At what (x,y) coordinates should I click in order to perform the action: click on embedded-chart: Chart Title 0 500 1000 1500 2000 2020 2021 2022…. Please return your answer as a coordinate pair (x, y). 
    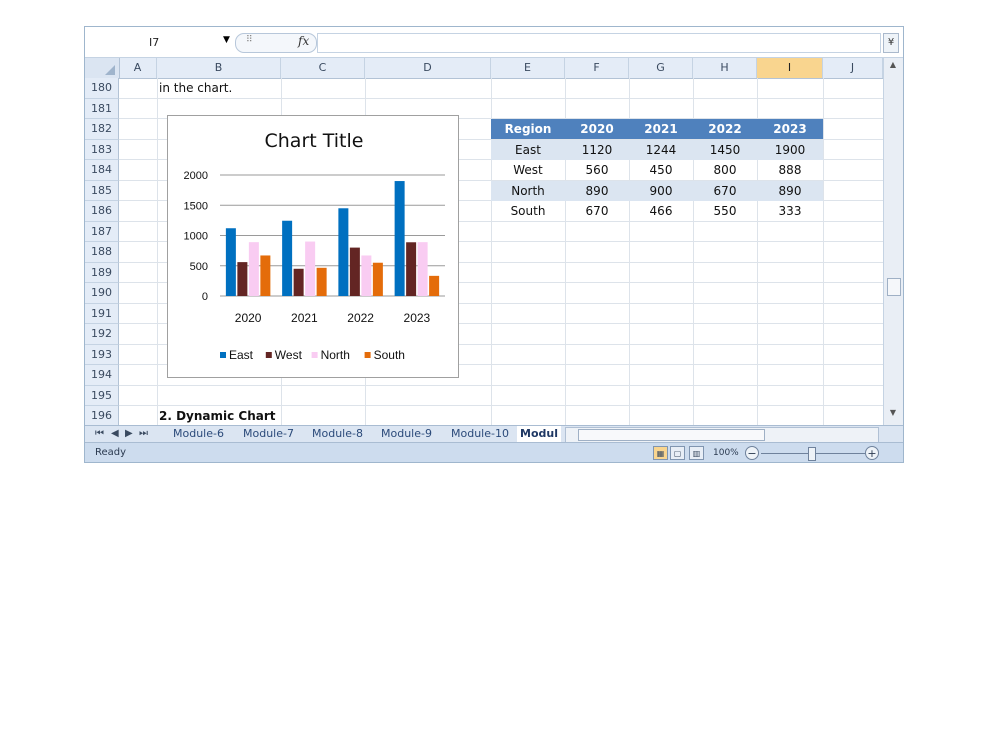
    Looking at the image, I should click on (313, 246).